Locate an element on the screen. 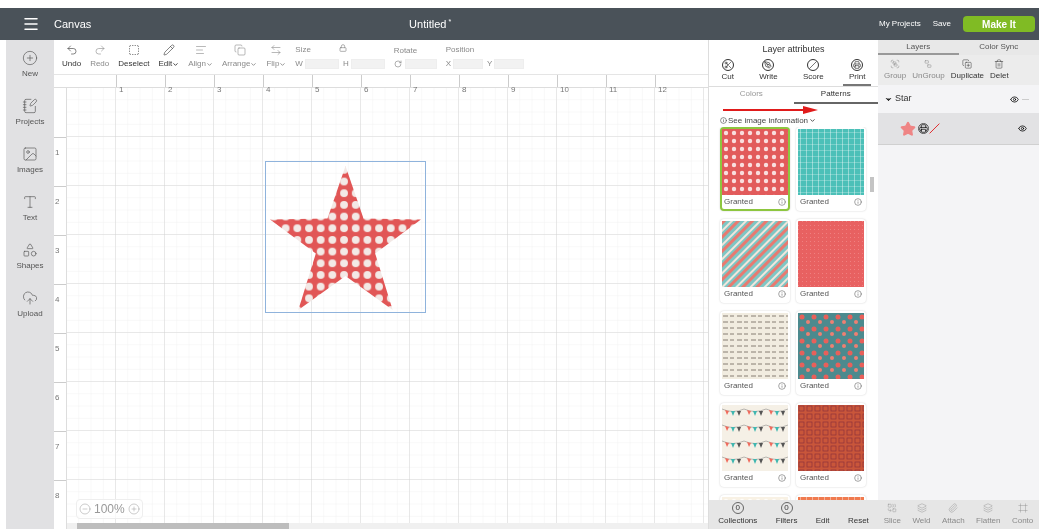 The width and height of the screenshot is (1039, 529). position-label: Position is located at coordinates (460, 50).